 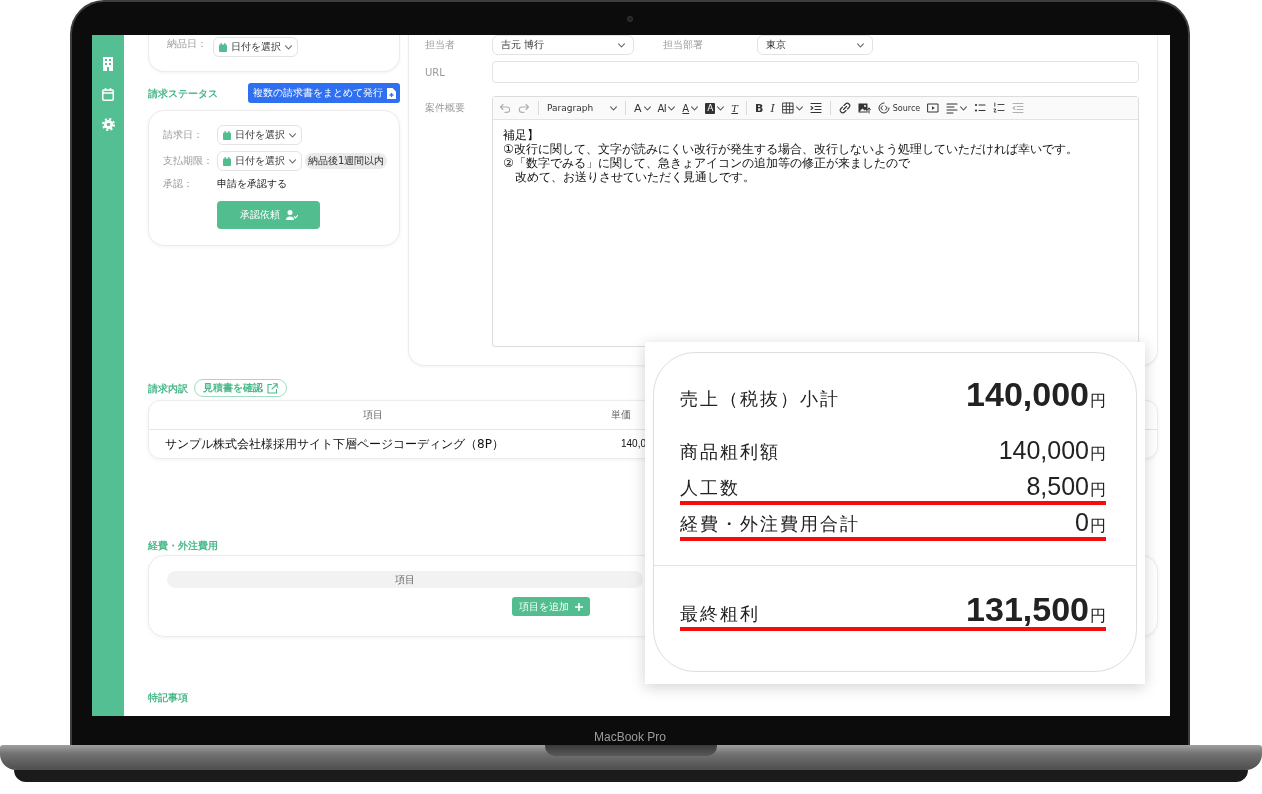 I want to click on assignee-select: 吉元 博行, so click(x=563, y=45).